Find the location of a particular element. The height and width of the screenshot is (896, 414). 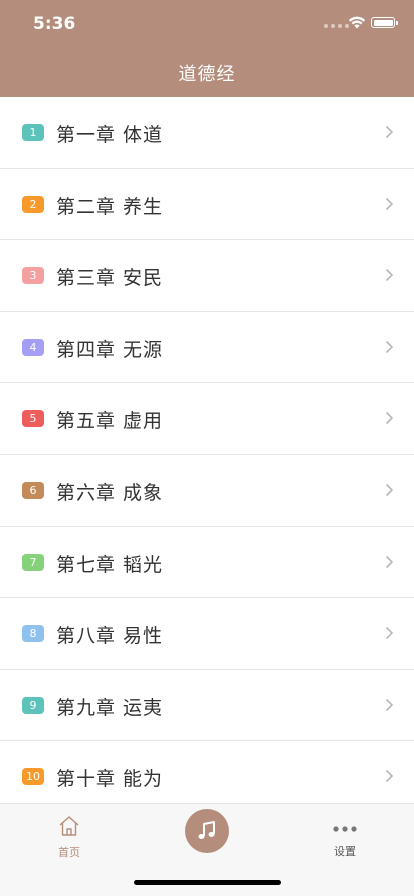

chapter-number-badge: 1 is located at coordinates (33, 132).